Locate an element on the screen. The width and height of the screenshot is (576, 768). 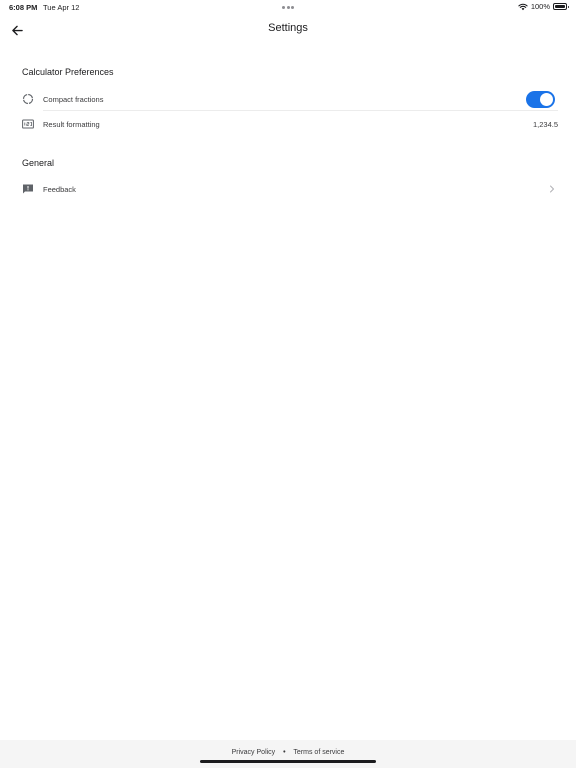
feedback-icon is located at coordinates (28, 189).